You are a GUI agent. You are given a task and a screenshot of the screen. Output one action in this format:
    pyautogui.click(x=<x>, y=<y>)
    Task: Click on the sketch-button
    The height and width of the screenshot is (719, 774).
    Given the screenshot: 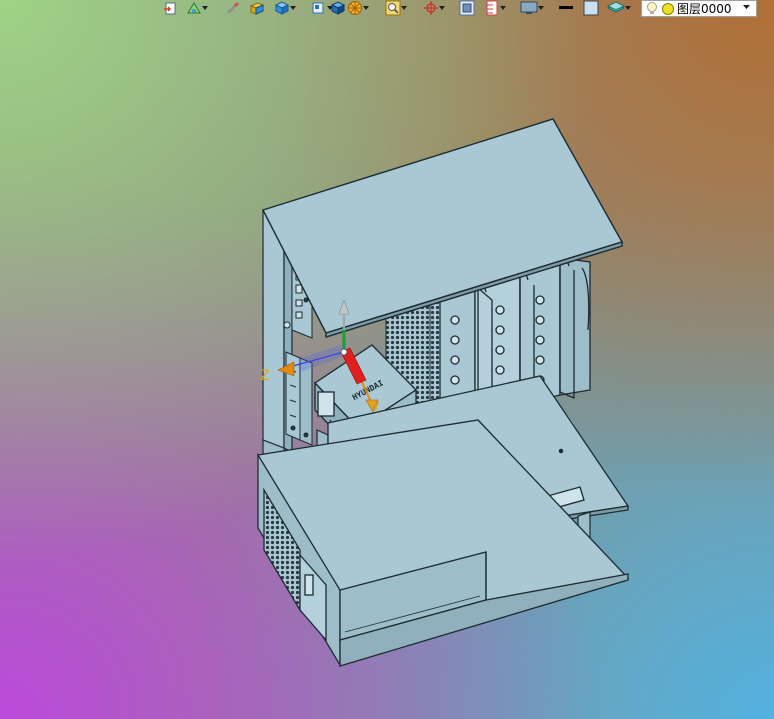 What is the action you would take?
    pyautogui.click(x=197, y=8)
    